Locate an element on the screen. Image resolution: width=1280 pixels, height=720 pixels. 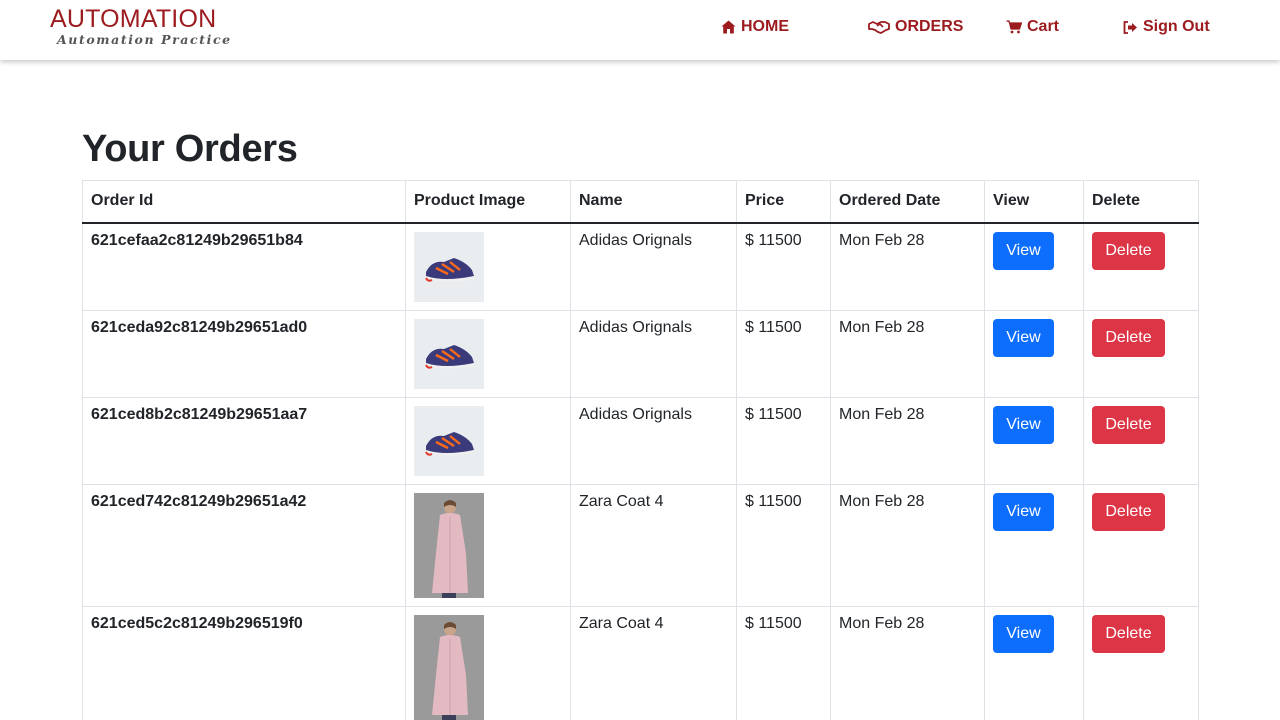
nav-home: HOME is located at coordinates (755, 27).